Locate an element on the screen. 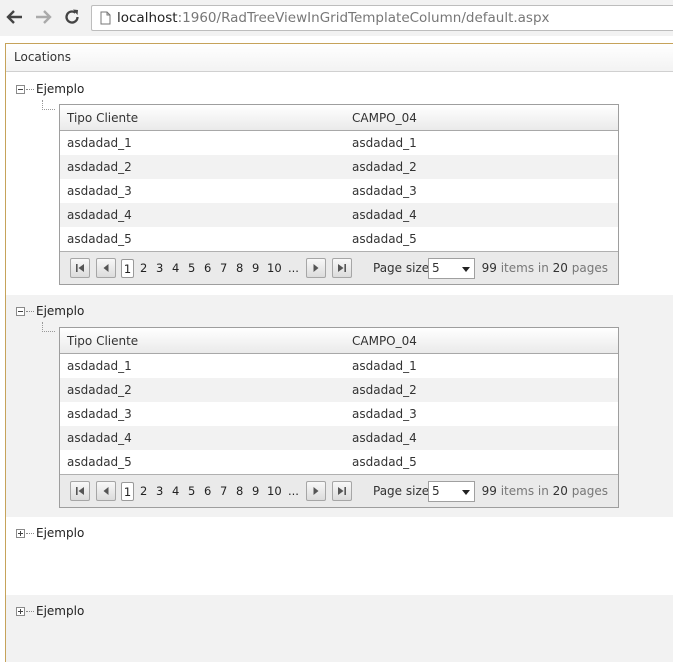  forward-button is located at coordinates (43, 17).